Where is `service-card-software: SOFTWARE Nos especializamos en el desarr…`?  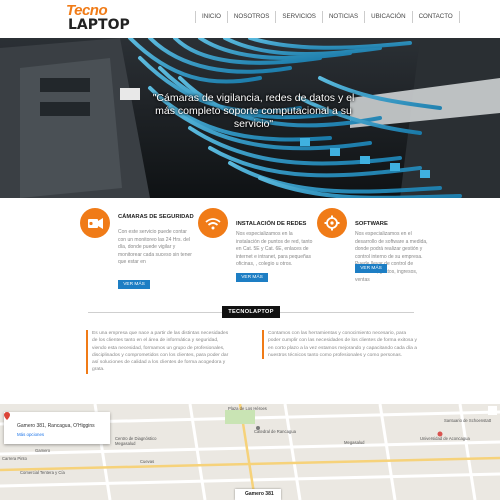 service-card-software: SOFTWARE Nos especializamos en el desarr… is located at coordinates (387, 248).